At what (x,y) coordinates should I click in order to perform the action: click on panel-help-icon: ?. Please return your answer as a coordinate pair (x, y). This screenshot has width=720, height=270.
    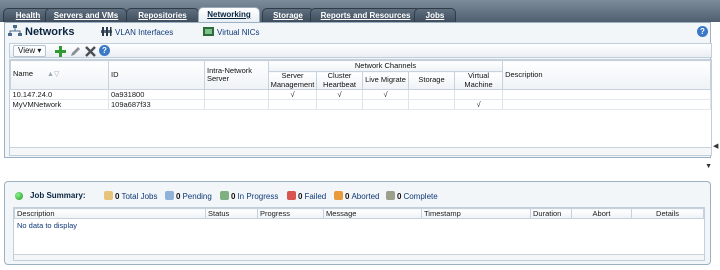
    Looking at the image, I should click on (702, 31).